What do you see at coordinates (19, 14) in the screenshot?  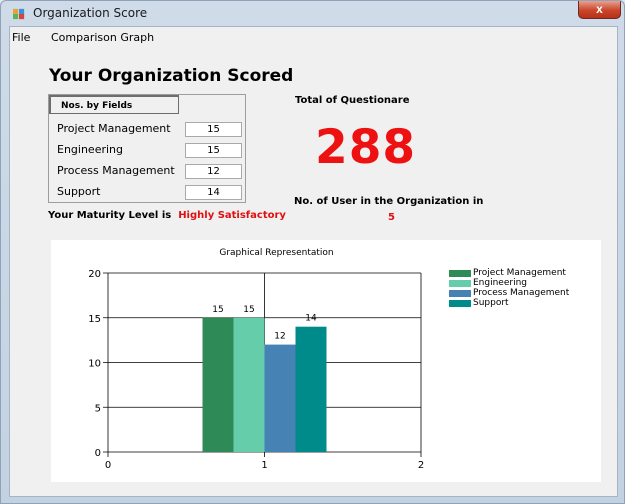 I see `app-icon` at bounding box center [19, 14].